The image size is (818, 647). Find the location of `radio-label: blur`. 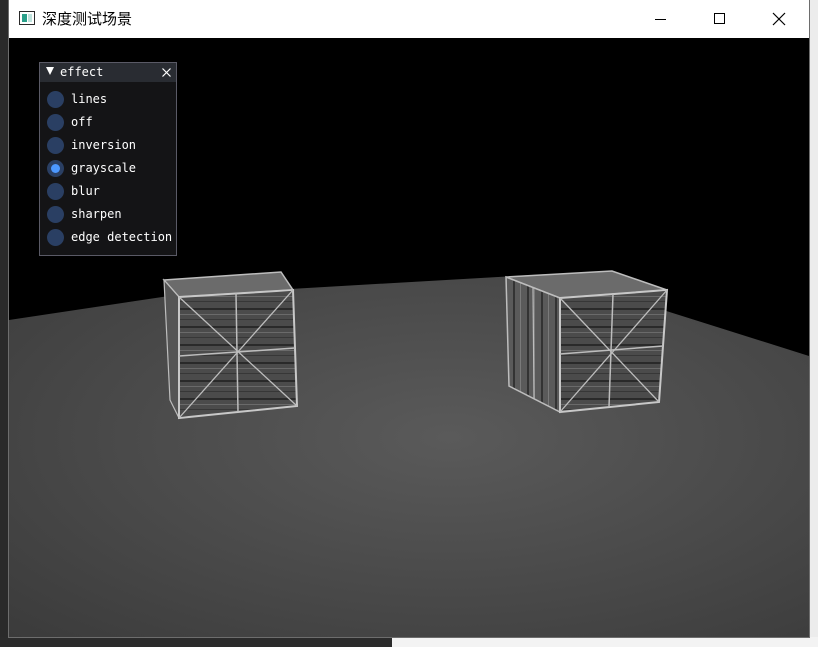

radio-label: blur is located at coordinates (85, 191).